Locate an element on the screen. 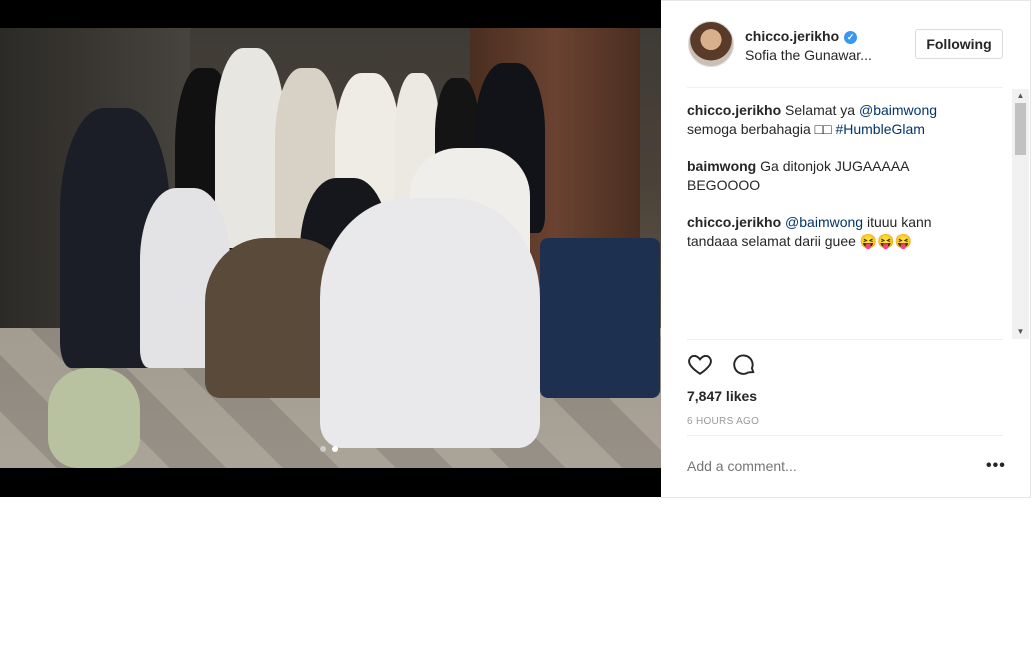  comment-tag-link: #HumbleGlam is located at coordinates (879, 129).